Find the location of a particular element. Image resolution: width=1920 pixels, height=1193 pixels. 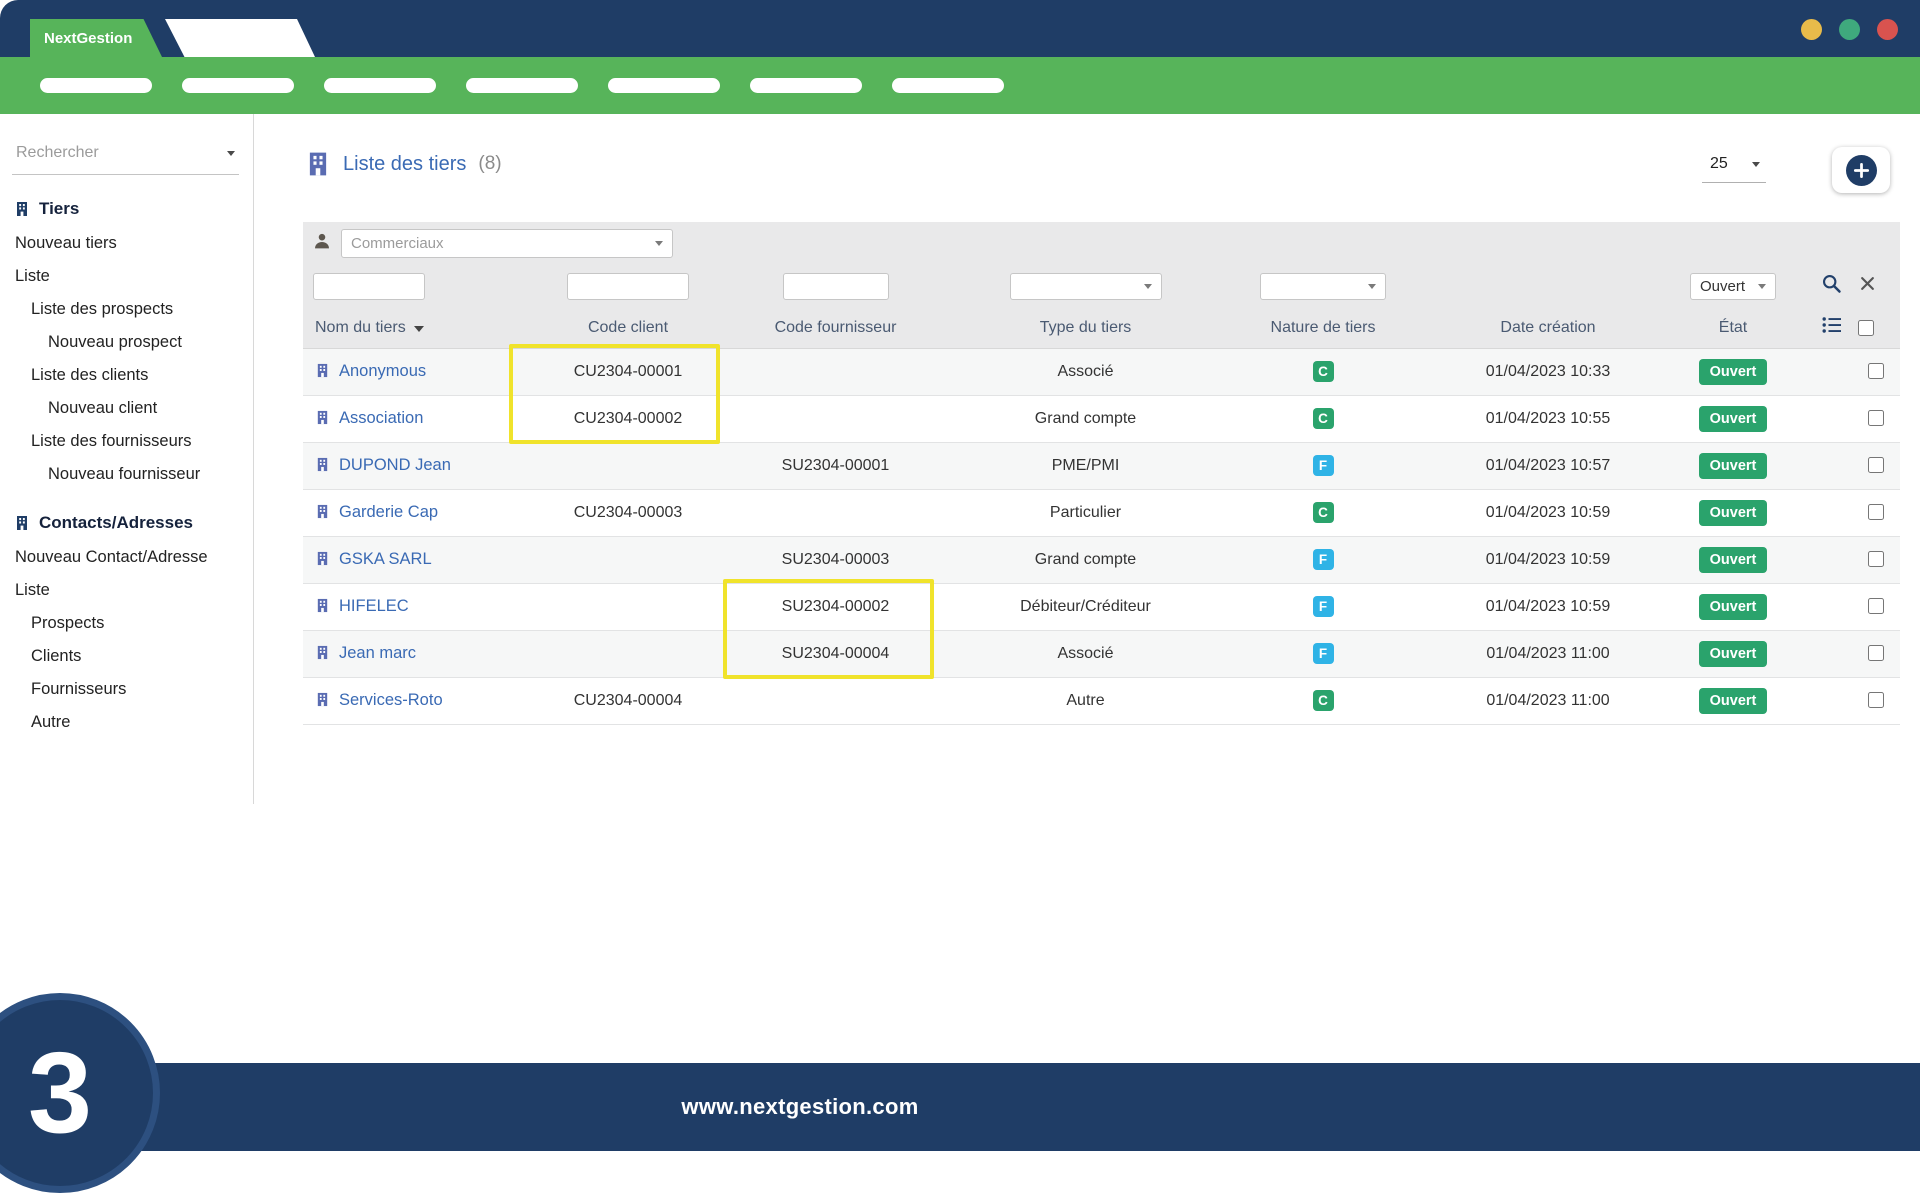

page-size-select: 25 is located at coordinates (1734, 166).